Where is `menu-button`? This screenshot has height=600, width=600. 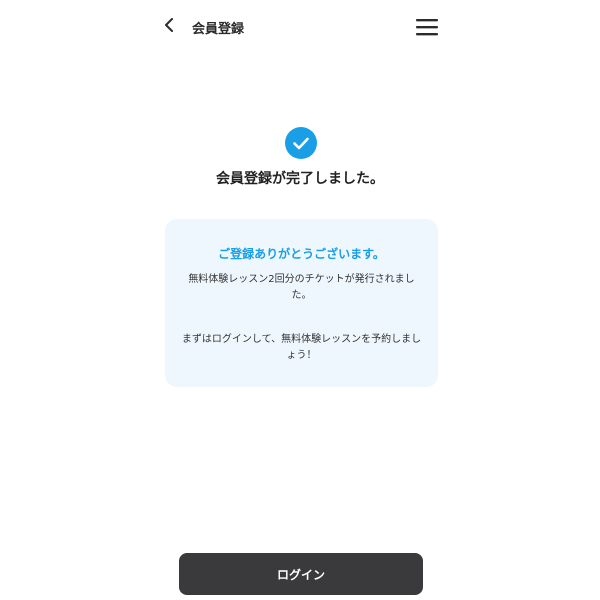 menu-button is located at coordinates (427, 27).